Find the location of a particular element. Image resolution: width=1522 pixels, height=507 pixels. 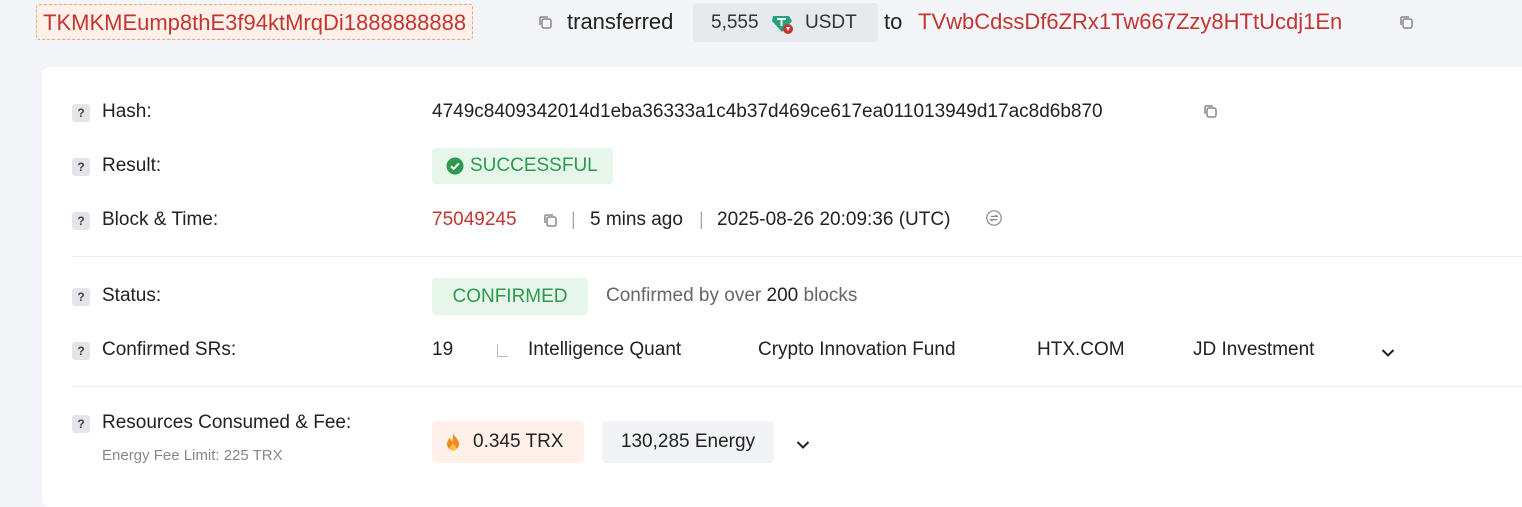

confirmation-note: Confirmed by over 200 blocks is located at coordinates (731, 296).